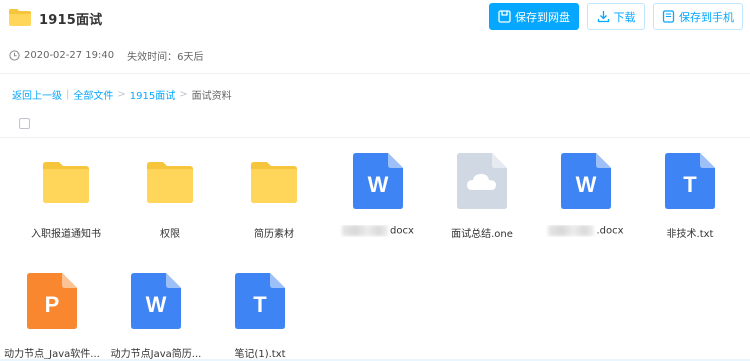 This screenshot has width=750, height=361. Describe the element at coordinates (375, 17) in the screenshot. I see `header: 1915面试 保存到网盘 下载 保存到手机` at that location.